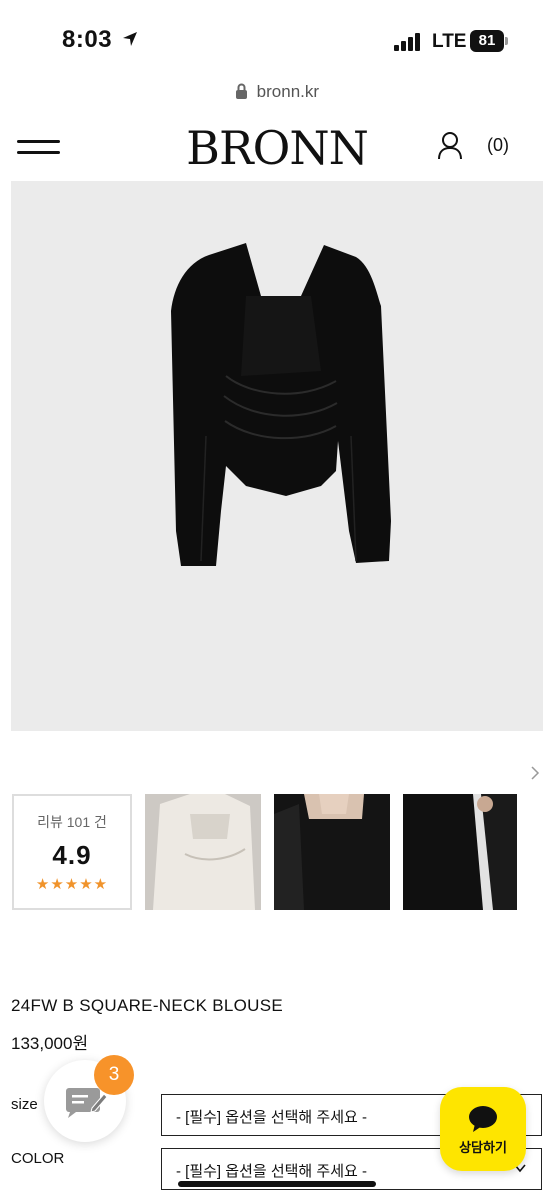 Image resolution: width=554 pixels, height=1200 pixels. I want to click on product-price: 133,000원, so click(50, 1043).